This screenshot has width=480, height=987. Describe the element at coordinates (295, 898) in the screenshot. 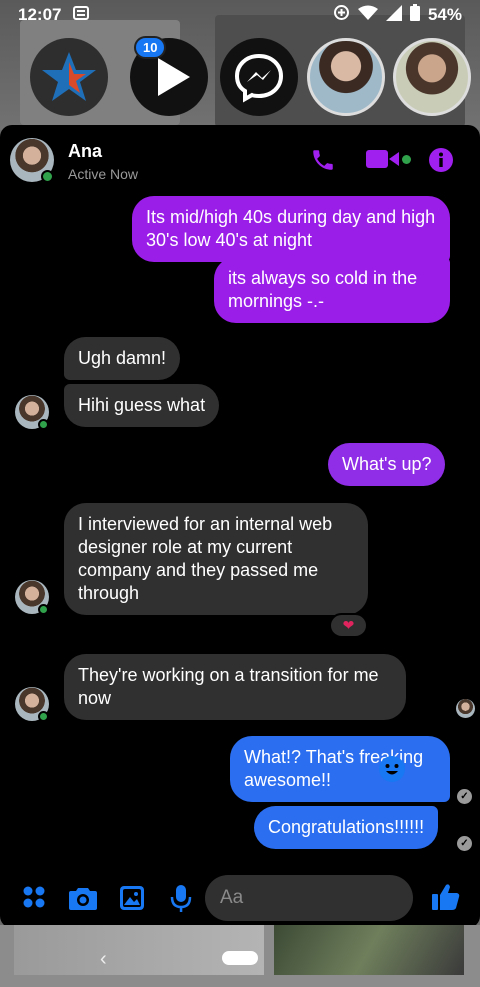

I see `message-input` at that location.